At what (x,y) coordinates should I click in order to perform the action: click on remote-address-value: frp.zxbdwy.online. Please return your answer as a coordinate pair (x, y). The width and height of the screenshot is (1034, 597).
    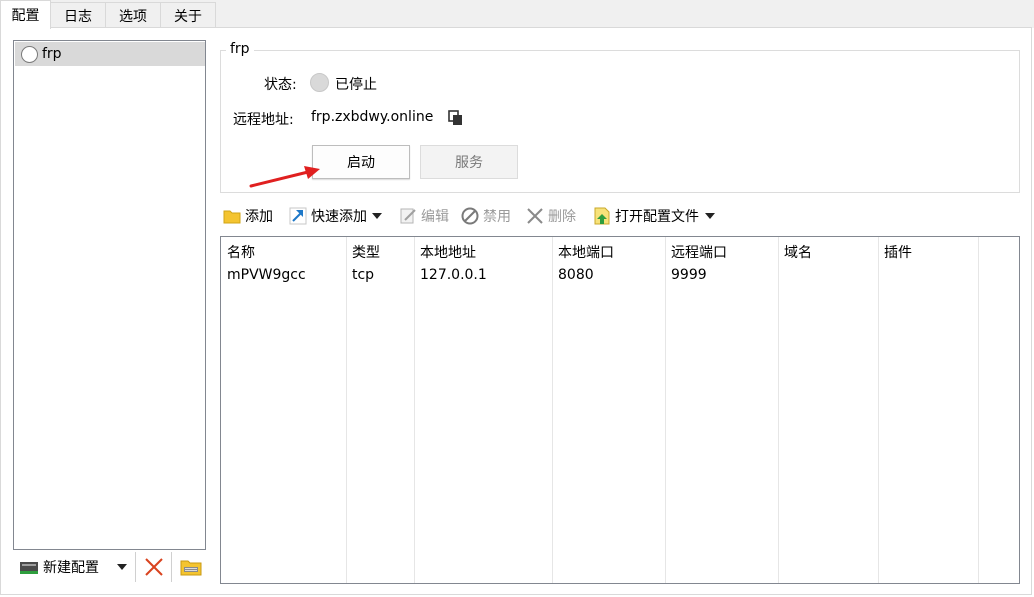
    Looking at the image, I should click on (372, 117).